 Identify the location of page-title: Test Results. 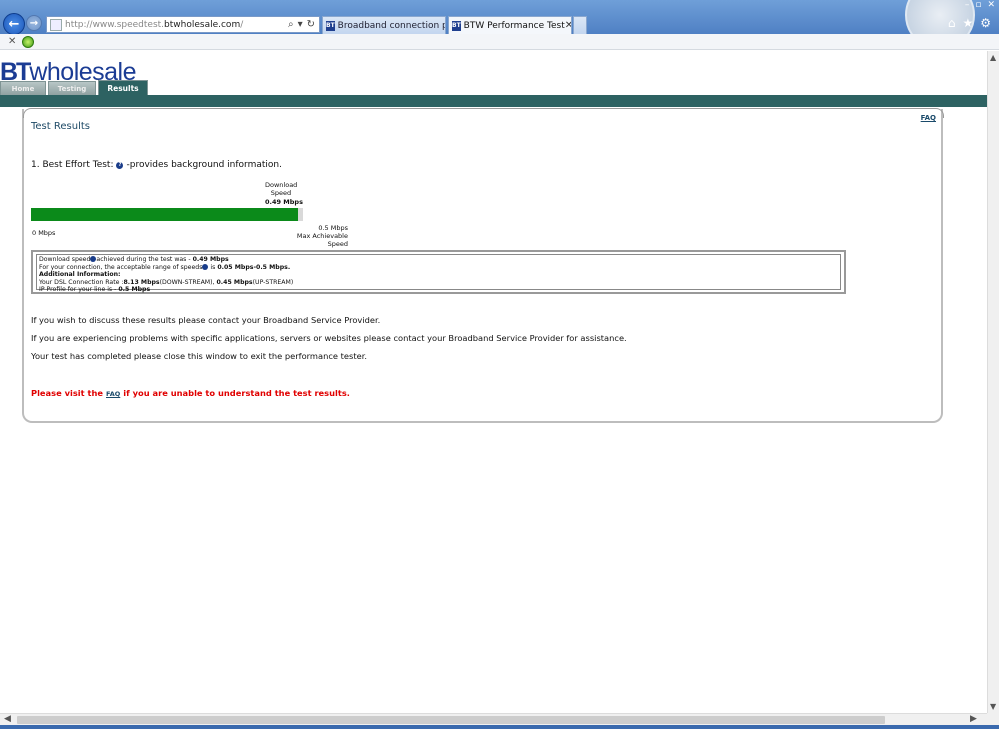
(60, 126).